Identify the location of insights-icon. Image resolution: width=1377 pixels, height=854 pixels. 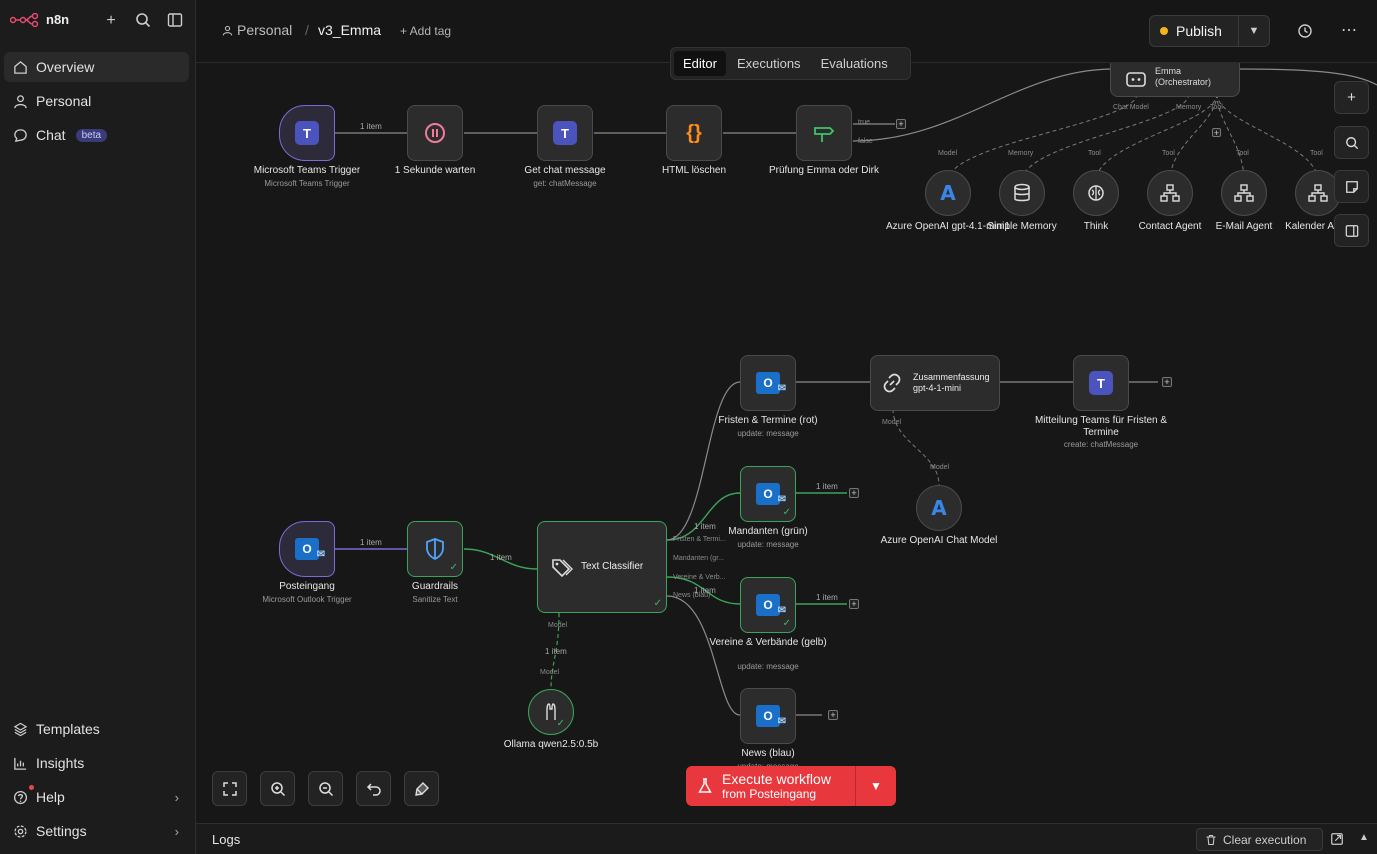
(20, 763).